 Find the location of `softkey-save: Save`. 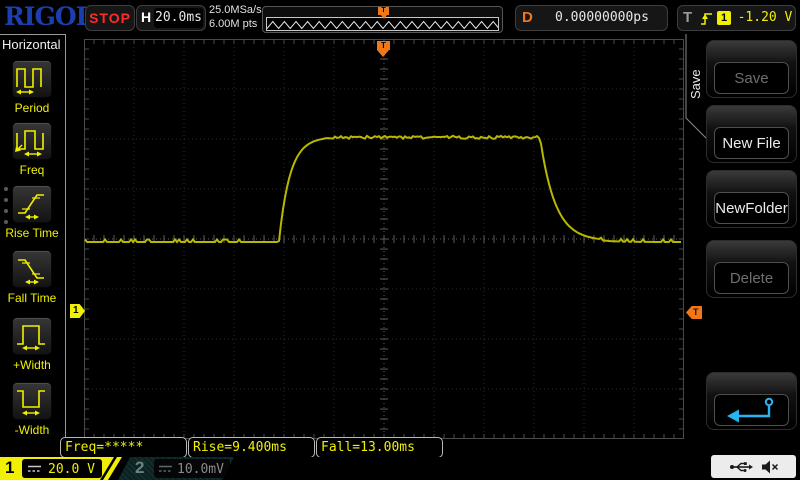

softkey-save: Save is located at coordinates (751, 69).